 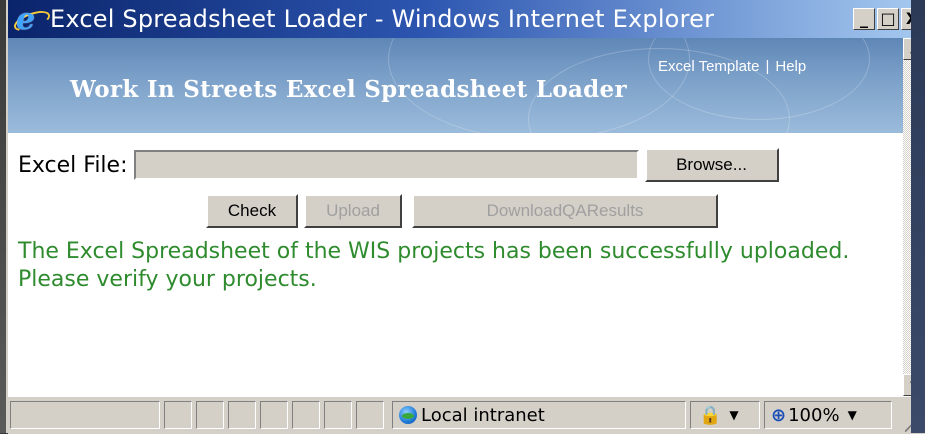 I want to click on excel-template-link: Excel Template, so click(x=708, y=66).